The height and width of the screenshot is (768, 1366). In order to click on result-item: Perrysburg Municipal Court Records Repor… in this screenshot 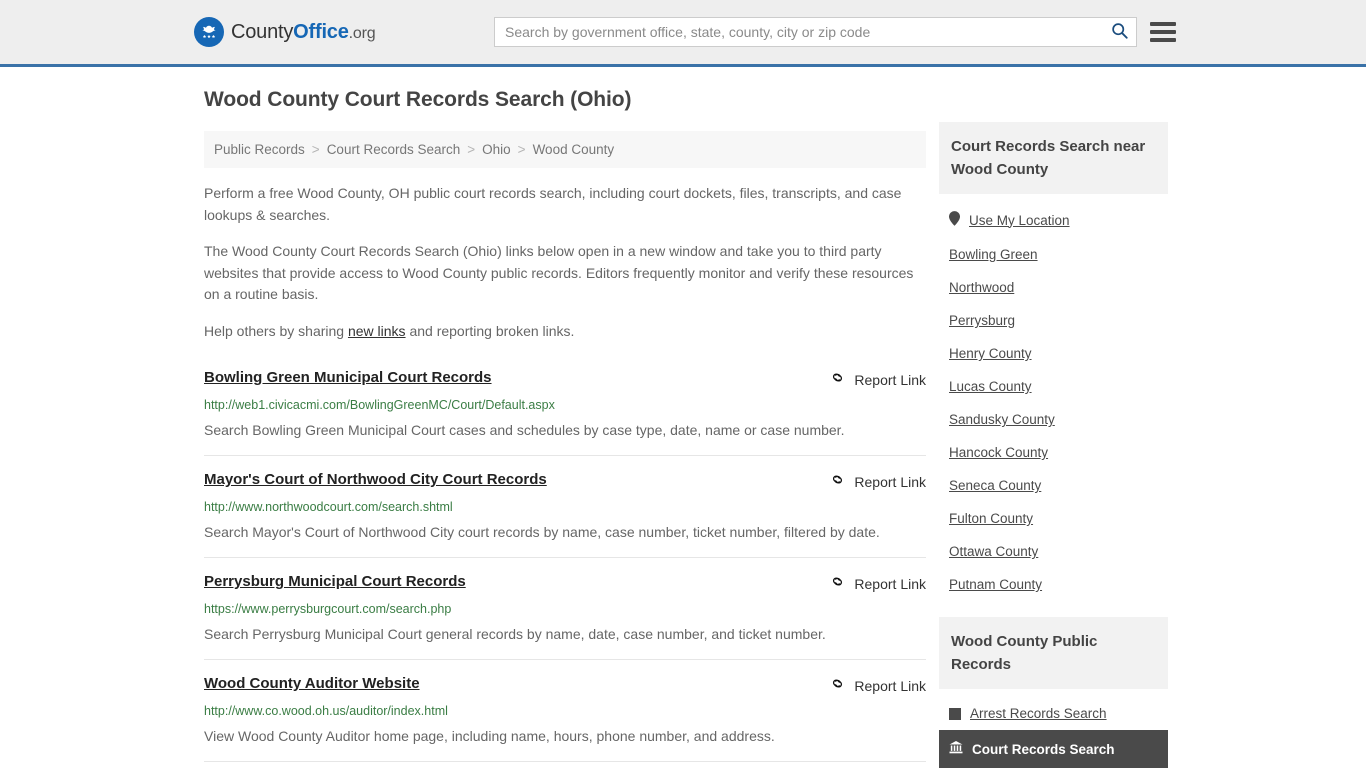, I will do `click(565, 608)`.